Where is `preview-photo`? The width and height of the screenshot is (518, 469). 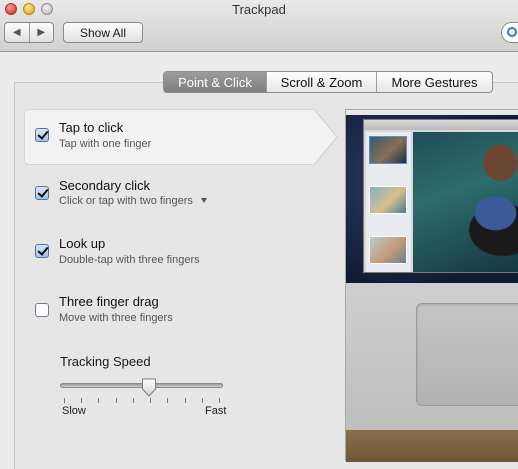 preview-photo is located at coordinates (465, 202).